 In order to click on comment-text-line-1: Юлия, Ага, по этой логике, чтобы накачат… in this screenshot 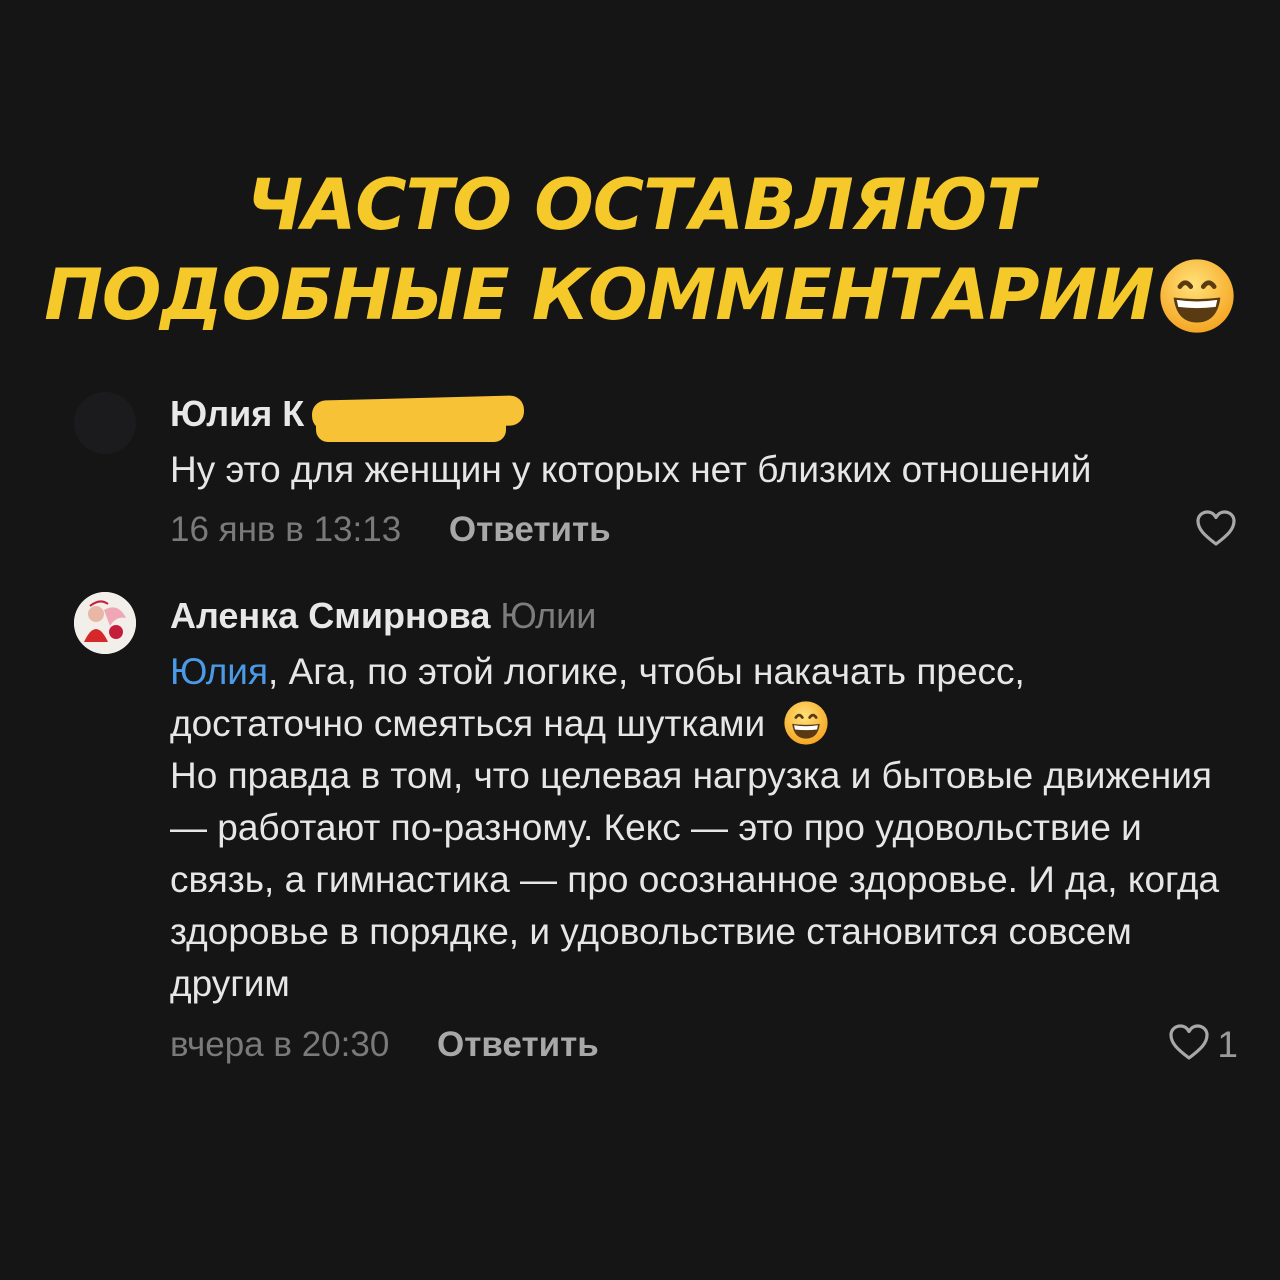, I will do `click(710, 672)`.